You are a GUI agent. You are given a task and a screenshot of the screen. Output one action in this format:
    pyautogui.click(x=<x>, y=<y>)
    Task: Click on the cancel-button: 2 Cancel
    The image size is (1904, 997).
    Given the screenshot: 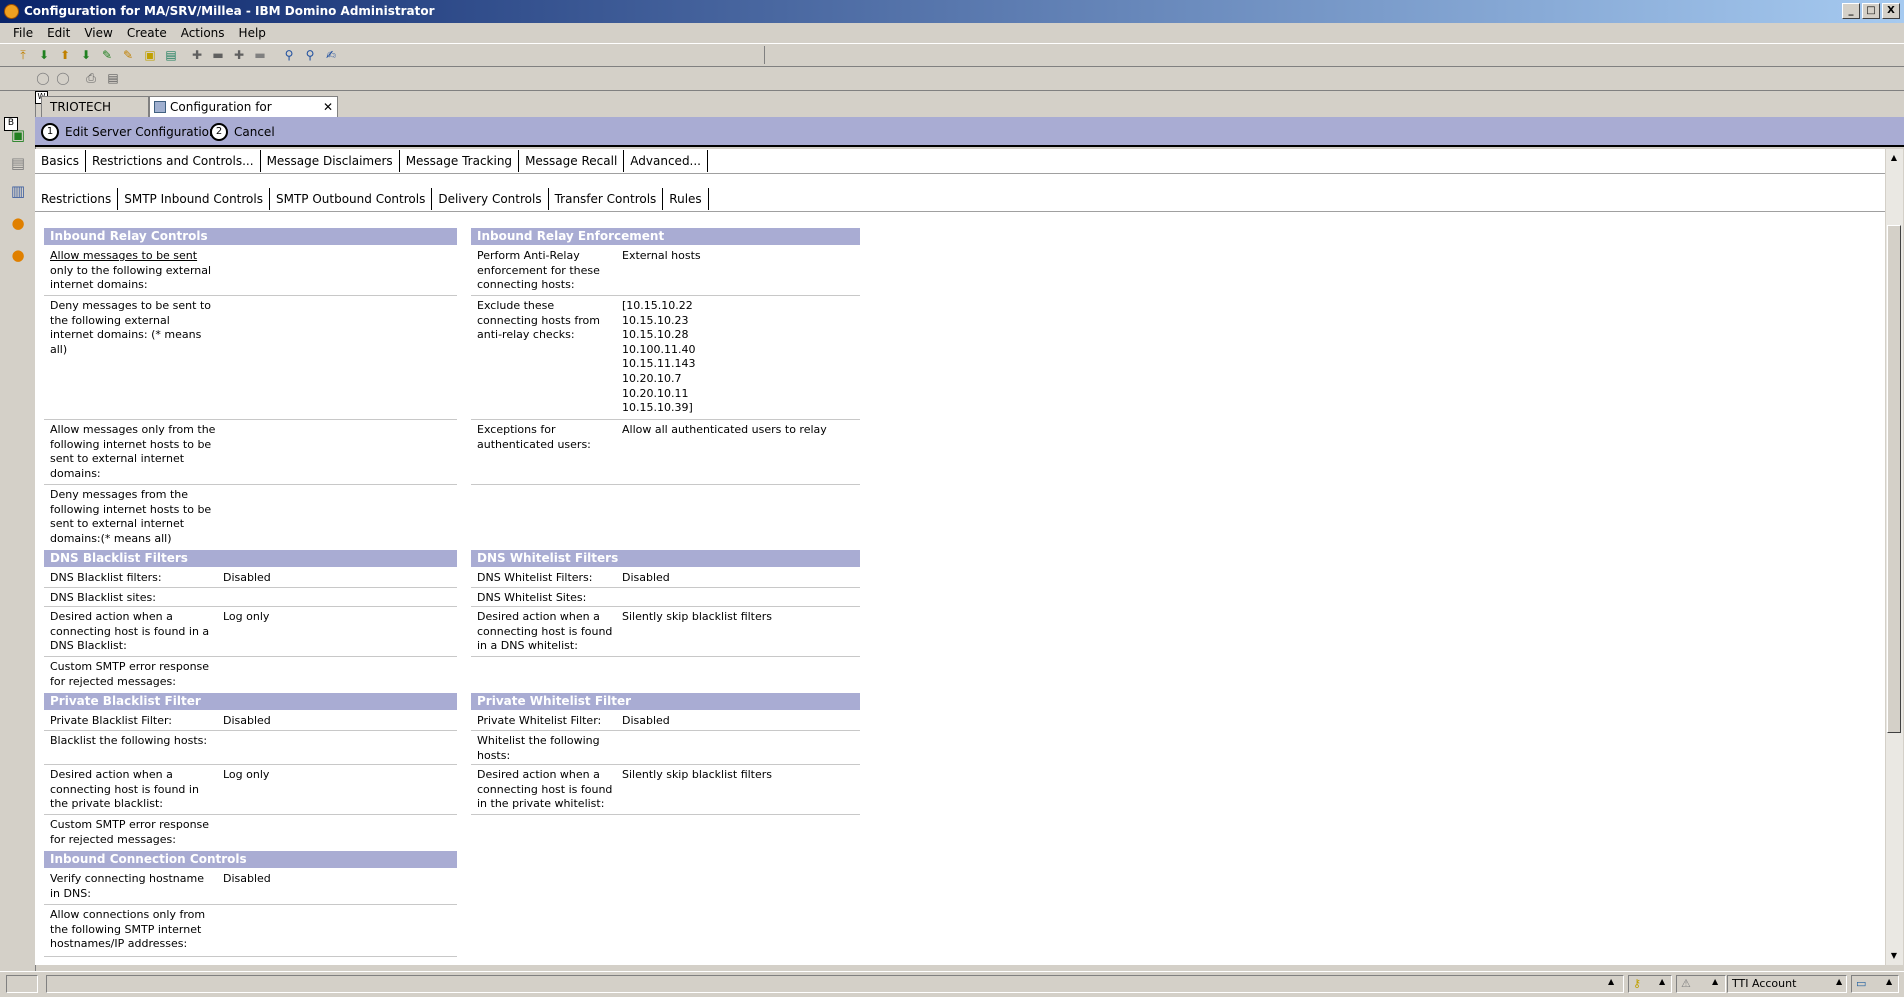 What is the action you would take?
    pyautogui.click(x=242, y=132)
    